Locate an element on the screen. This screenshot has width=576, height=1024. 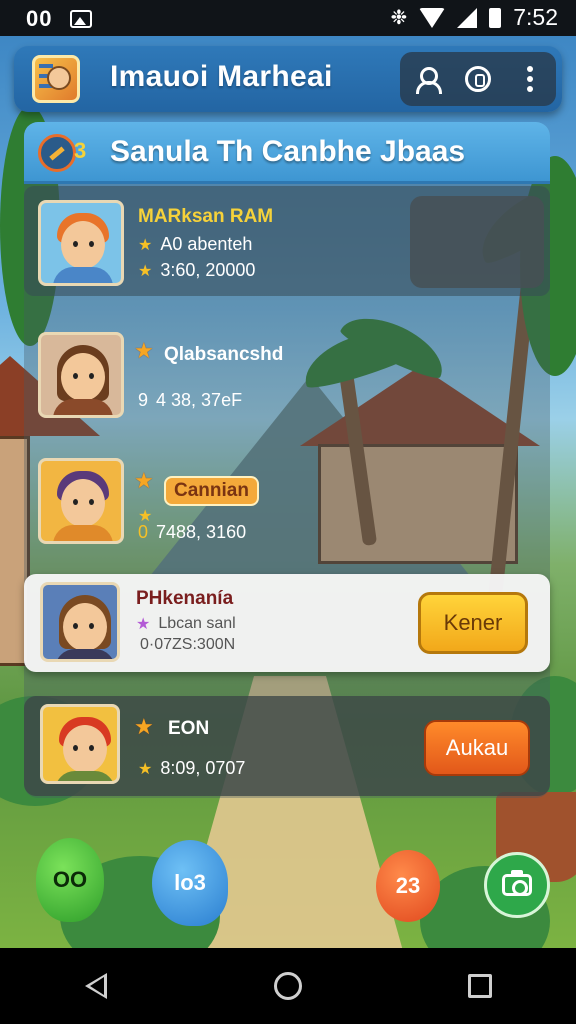
recent-apps-icon is located at coordinates (480, 986).